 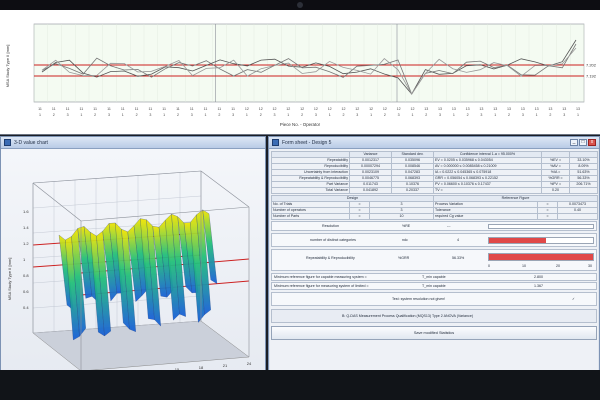 I want to click on z-tick-label: 0.8, so click(x=26, y=275).